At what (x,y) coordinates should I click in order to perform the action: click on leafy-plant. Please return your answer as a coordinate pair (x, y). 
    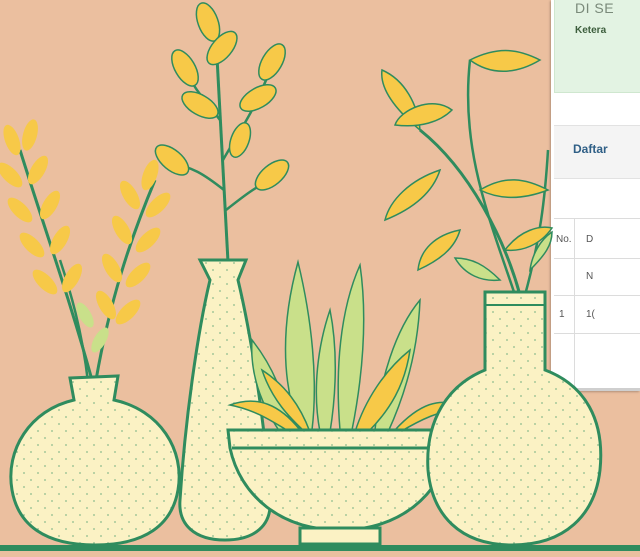
    Looking at the image, I should click on (467, 172).